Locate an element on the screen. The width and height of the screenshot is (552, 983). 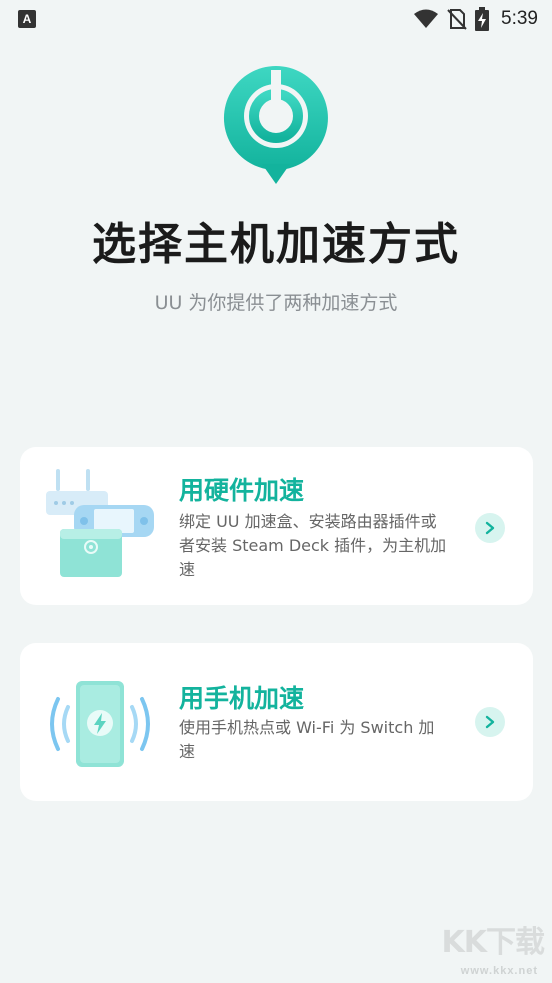
a-icon: A is located at coordinates (27, 19).